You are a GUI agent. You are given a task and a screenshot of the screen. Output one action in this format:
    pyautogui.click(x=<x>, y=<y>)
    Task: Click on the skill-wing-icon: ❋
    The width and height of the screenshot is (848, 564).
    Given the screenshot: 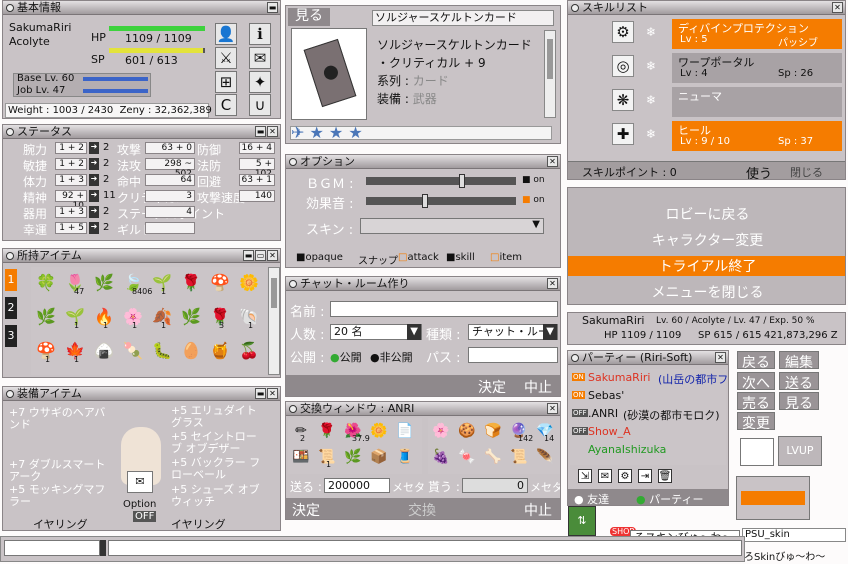 What is the action you would take?
    pyautogui.click(x=623, y=100)
    